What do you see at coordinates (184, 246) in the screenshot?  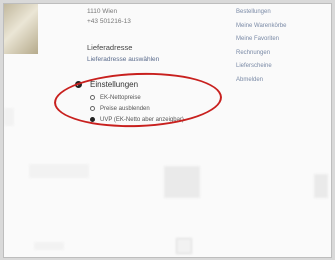 I see `faded-checkbox` at bounding box center [184, 246].